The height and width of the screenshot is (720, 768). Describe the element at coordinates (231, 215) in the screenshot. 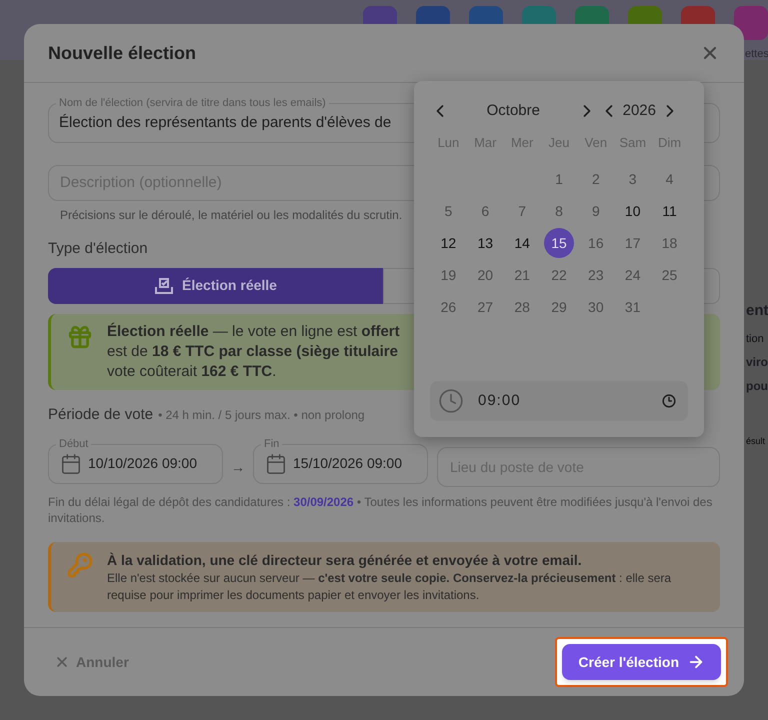

I see `field-hint: Précisions sur le déroulé, le matériel ou les modalités du scrutin.` at that location.